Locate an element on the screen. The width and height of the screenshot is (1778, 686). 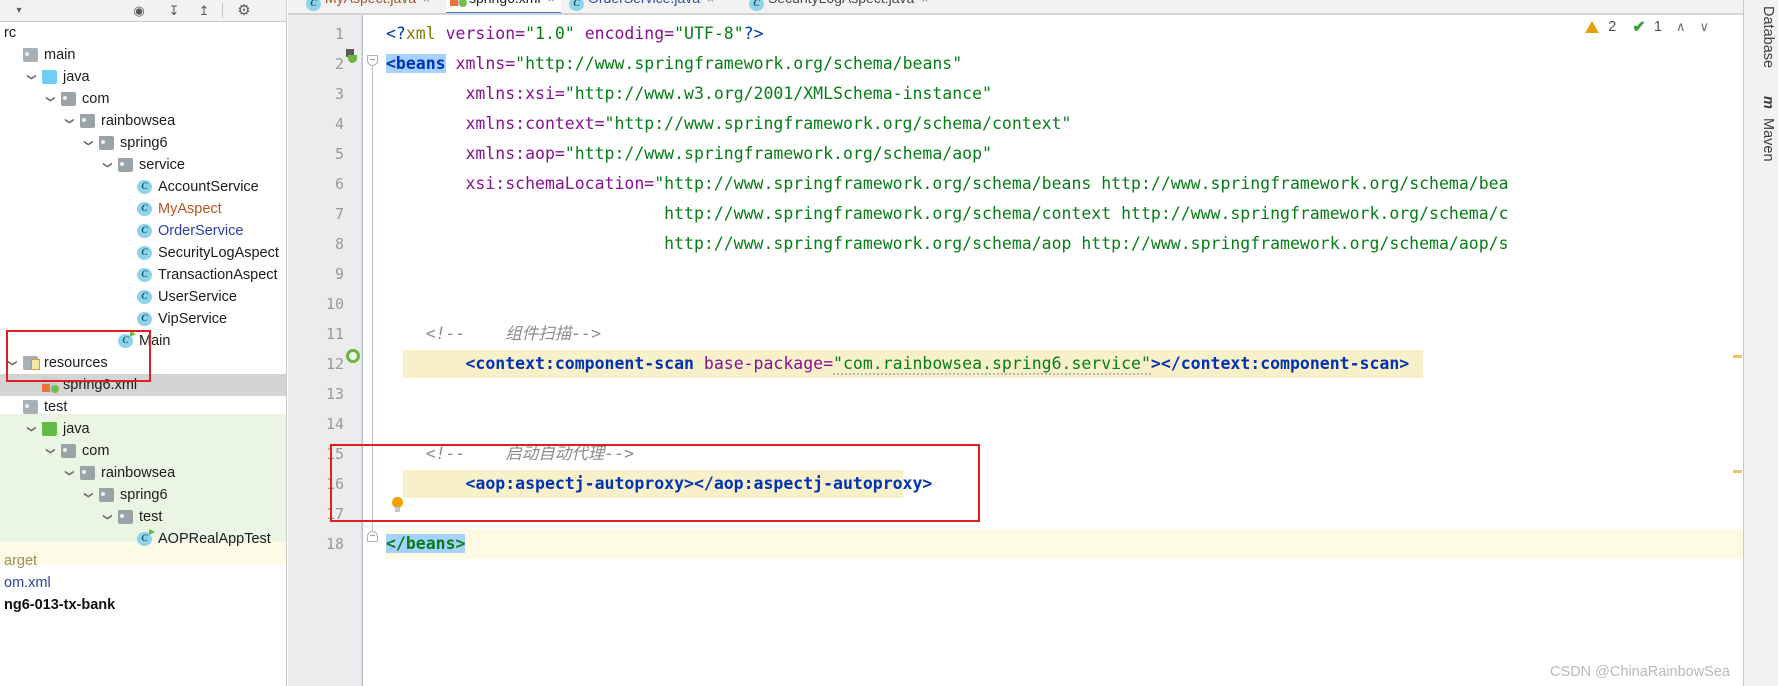
tree-row-main: main is located at coordinates (143, 55).